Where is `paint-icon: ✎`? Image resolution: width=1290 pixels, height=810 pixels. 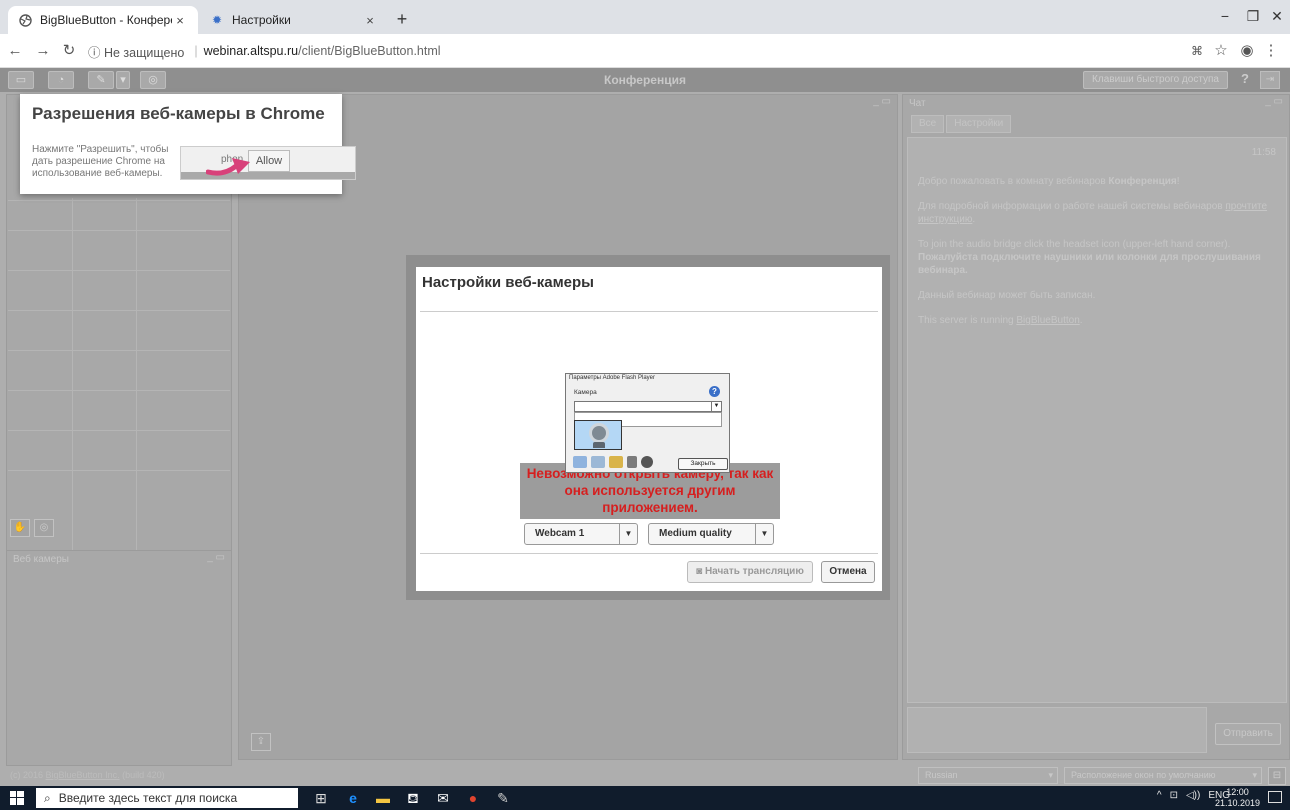
paint-icon: ✎ is located at coordinates (503, 798).